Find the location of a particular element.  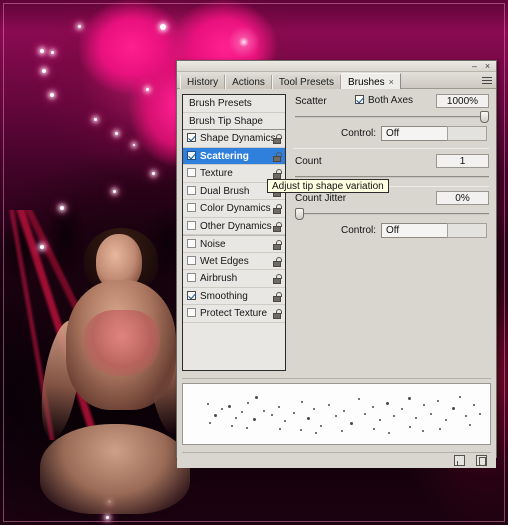

scatter-control-row: Control: Off is located at coordinates (391, 134).